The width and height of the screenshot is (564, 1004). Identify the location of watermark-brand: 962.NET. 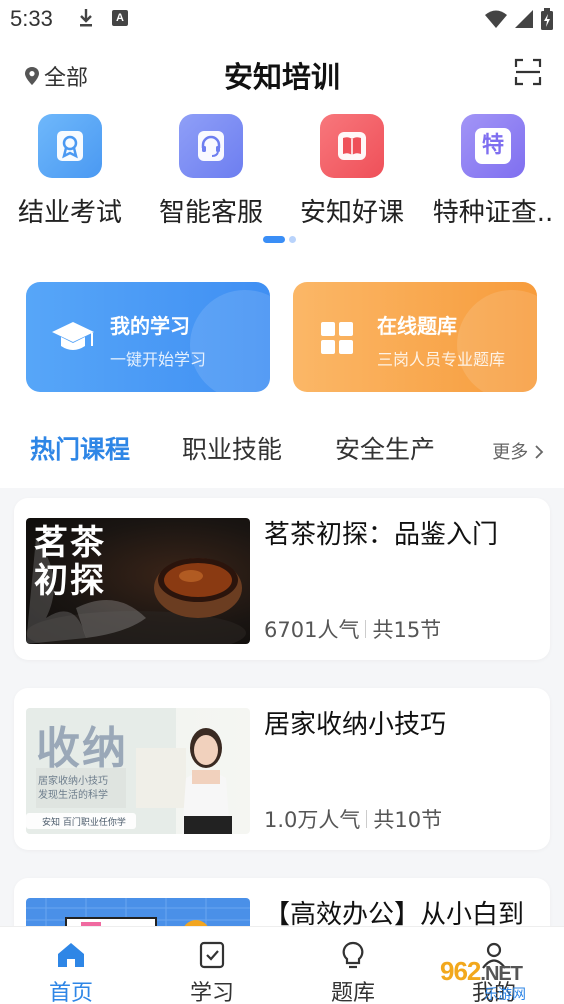
(481, 971).